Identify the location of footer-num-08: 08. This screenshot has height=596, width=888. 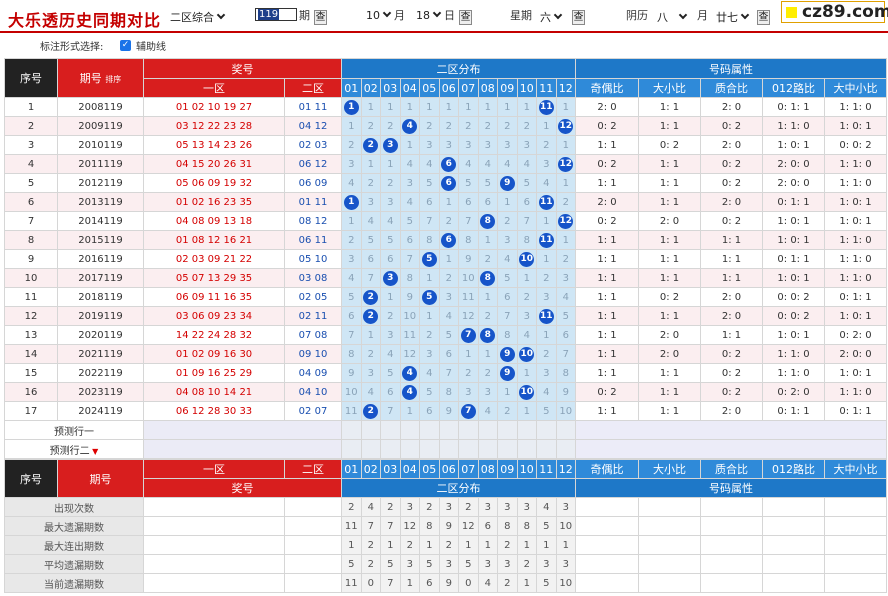
(487, 469).